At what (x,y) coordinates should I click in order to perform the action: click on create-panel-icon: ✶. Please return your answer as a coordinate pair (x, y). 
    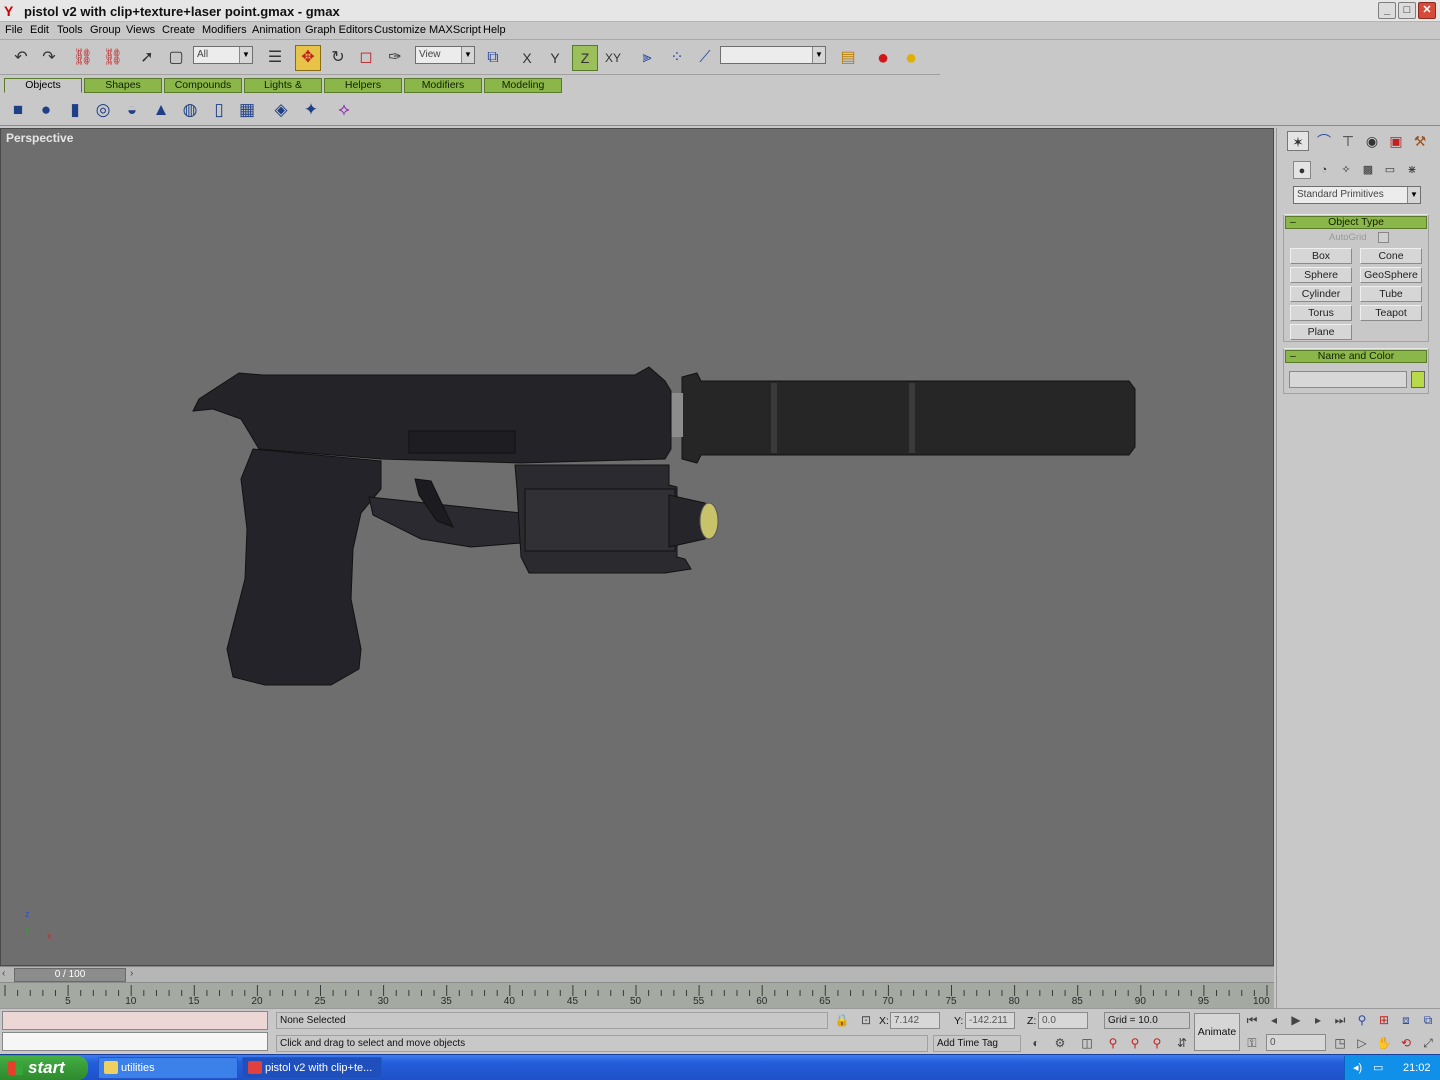
    Looking at the image, I should click on (1298, 141).